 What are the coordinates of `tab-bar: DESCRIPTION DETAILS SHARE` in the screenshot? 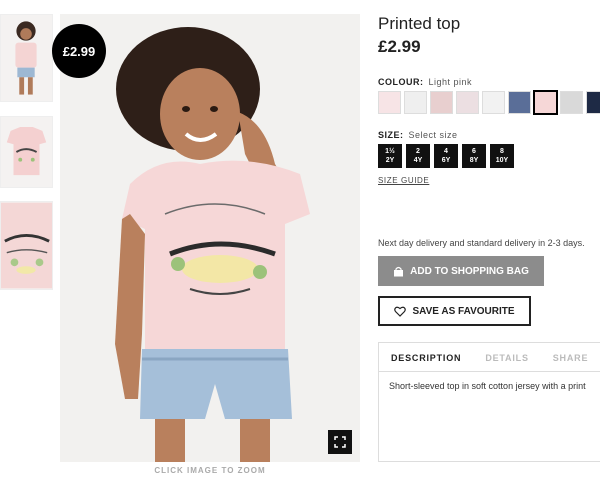 It's located at (489, 357).